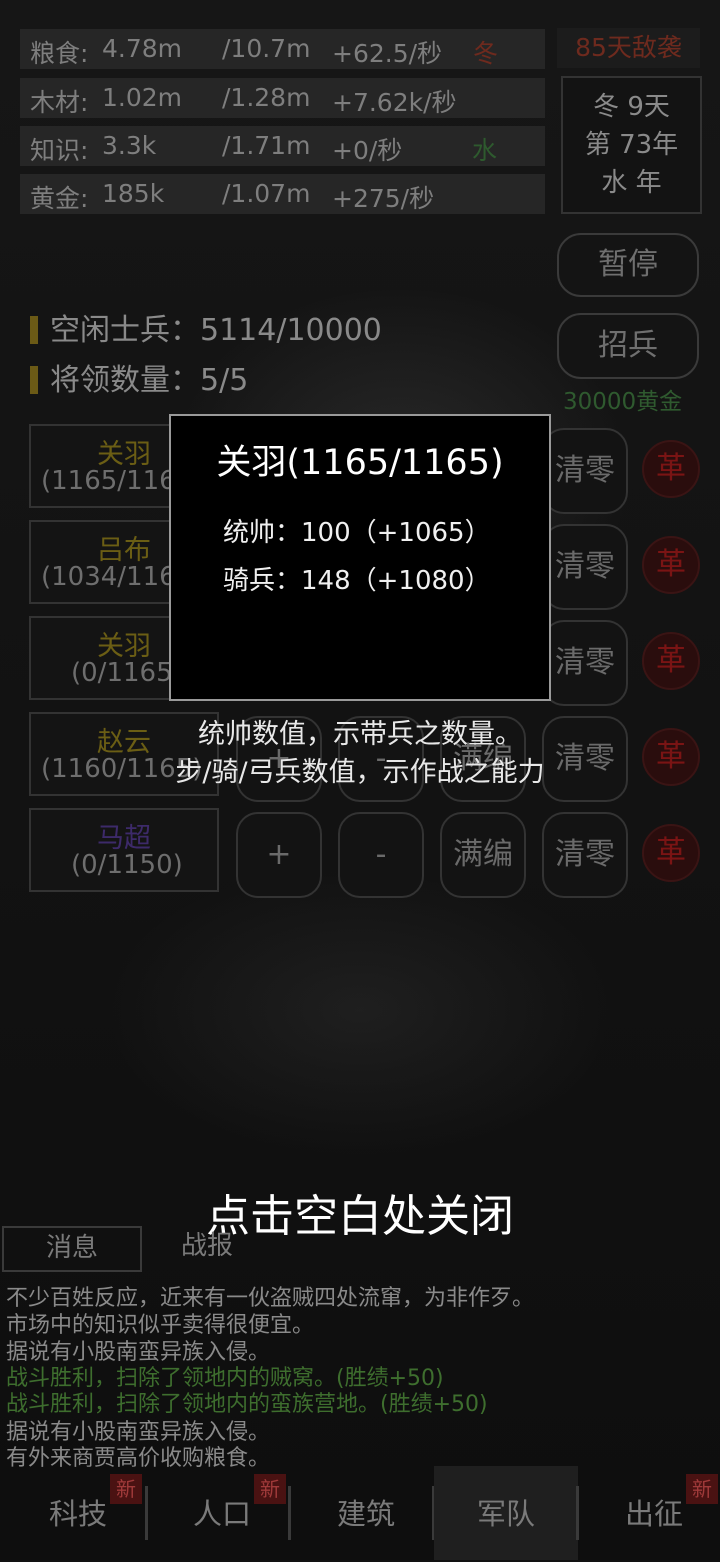  I want to click on nav-army: 军队, so click(506, 1513).